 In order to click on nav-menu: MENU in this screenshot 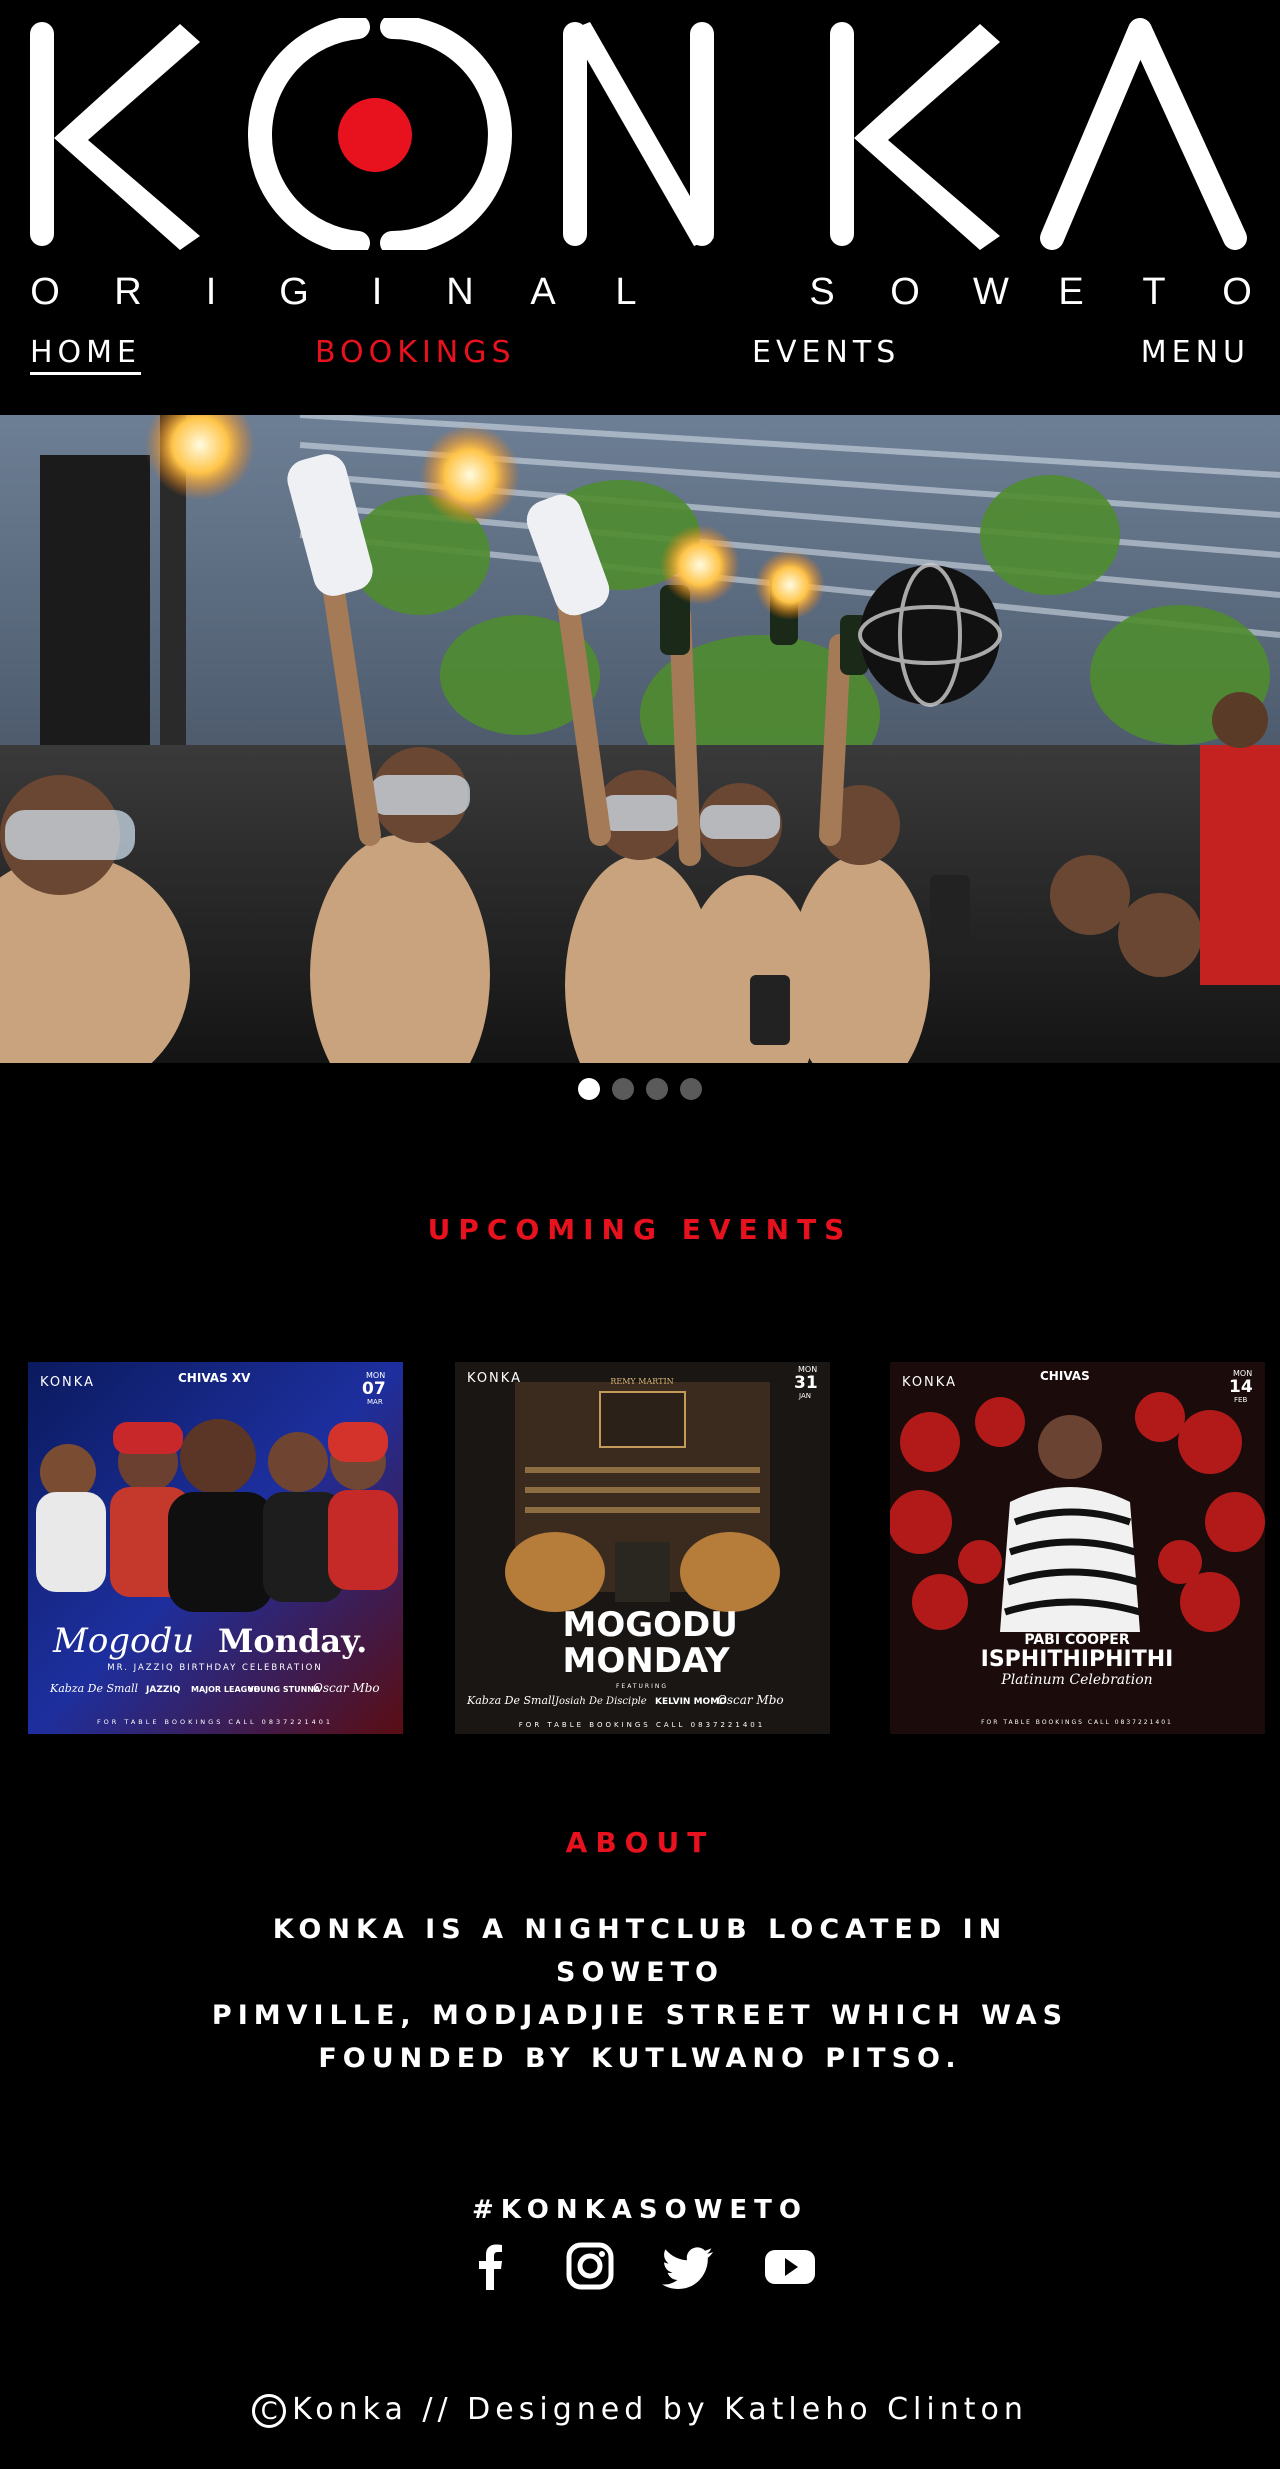, I will do `click(1195, 352)`.